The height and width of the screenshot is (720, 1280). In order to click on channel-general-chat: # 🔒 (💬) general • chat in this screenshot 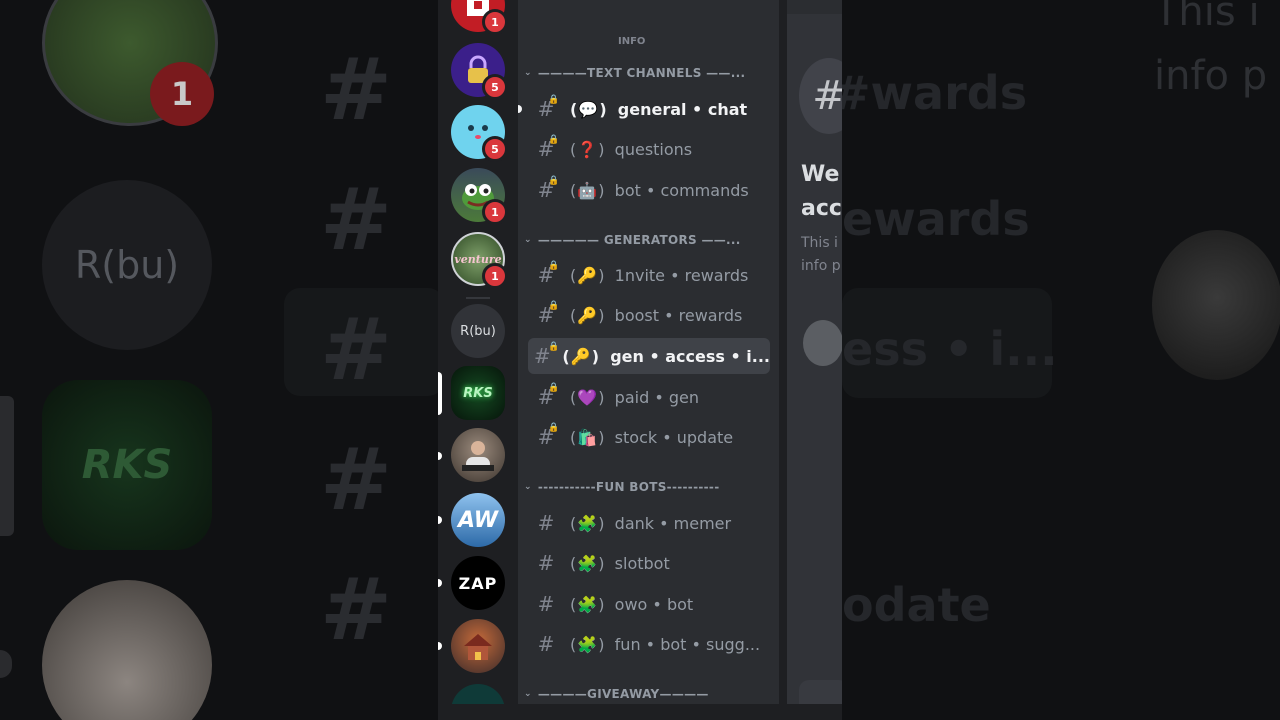, I will do `click(644, 109)`.